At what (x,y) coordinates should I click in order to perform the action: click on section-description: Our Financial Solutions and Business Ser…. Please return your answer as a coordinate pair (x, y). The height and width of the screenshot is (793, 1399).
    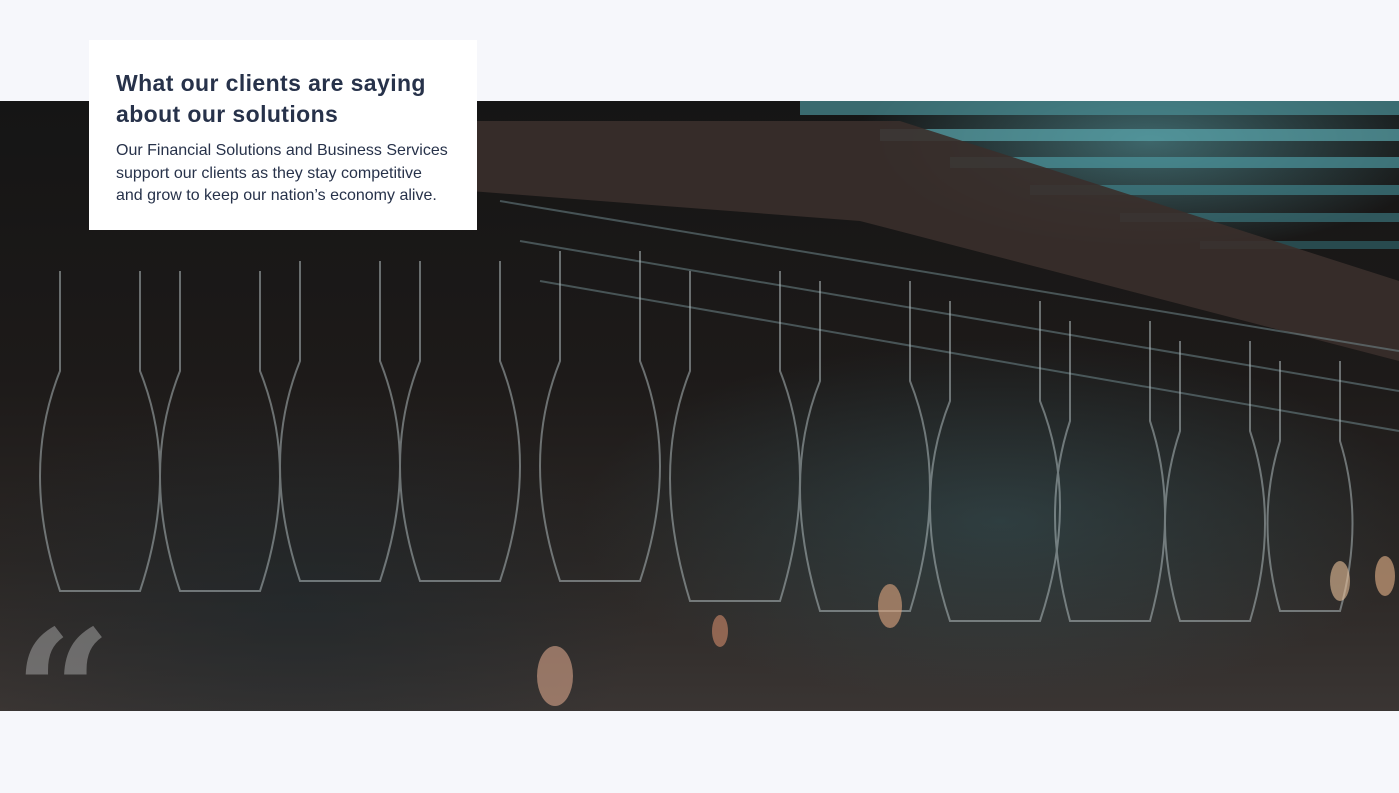
    Looking at the image, I should click on (282, 173).